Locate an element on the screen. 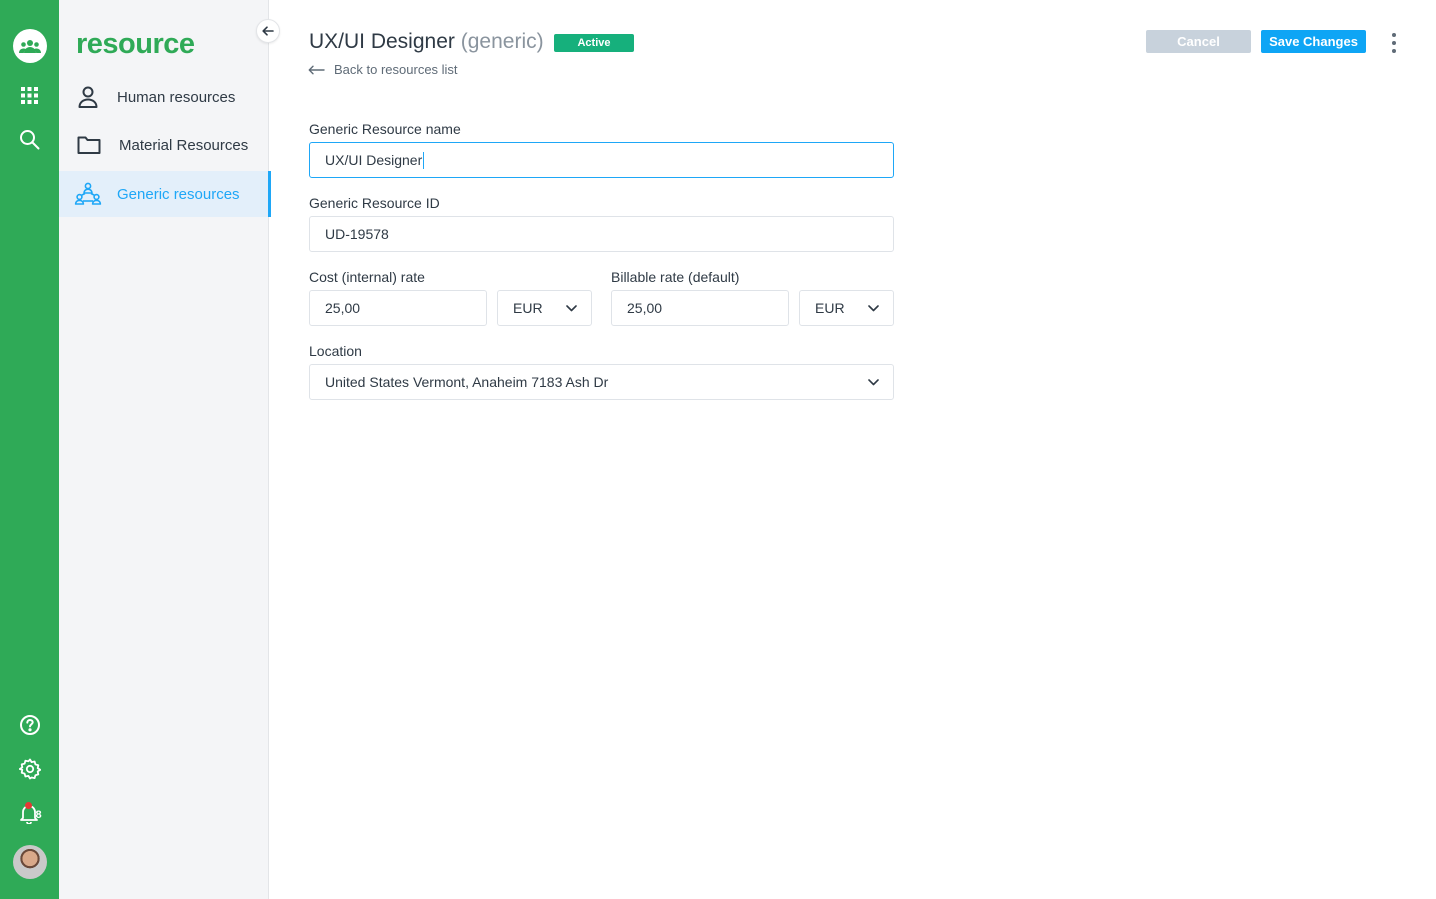 The width and height of the screenshot is (1436, 899). status-badge: Active is located at coordinates (594, 43).